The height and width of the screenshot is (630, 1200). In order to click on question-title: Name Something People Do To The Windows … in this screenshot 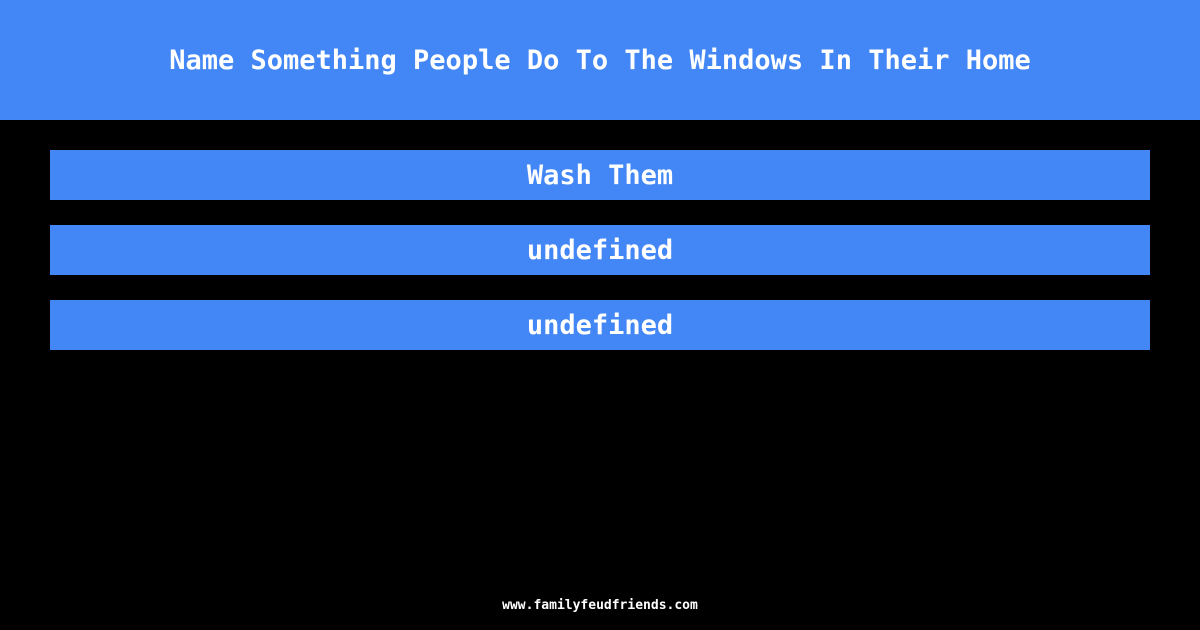, I will do `click(600, 60)`.